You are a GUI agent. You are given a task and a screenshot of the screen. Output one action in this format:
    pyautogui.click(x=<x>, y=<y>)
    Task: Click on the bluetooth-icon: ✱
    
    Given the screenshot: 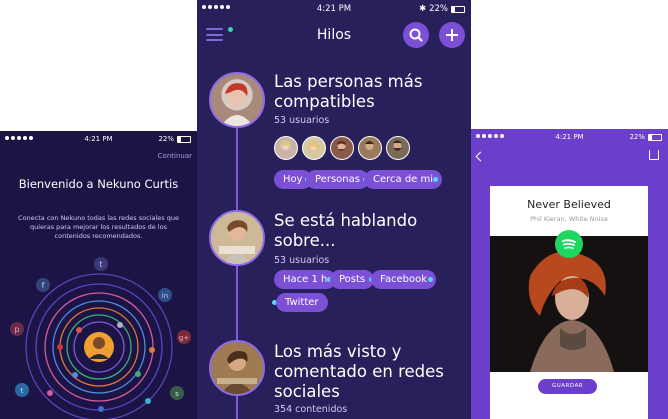 What is the action you would take?
    pyautogui.click(x=422, y=9)
    